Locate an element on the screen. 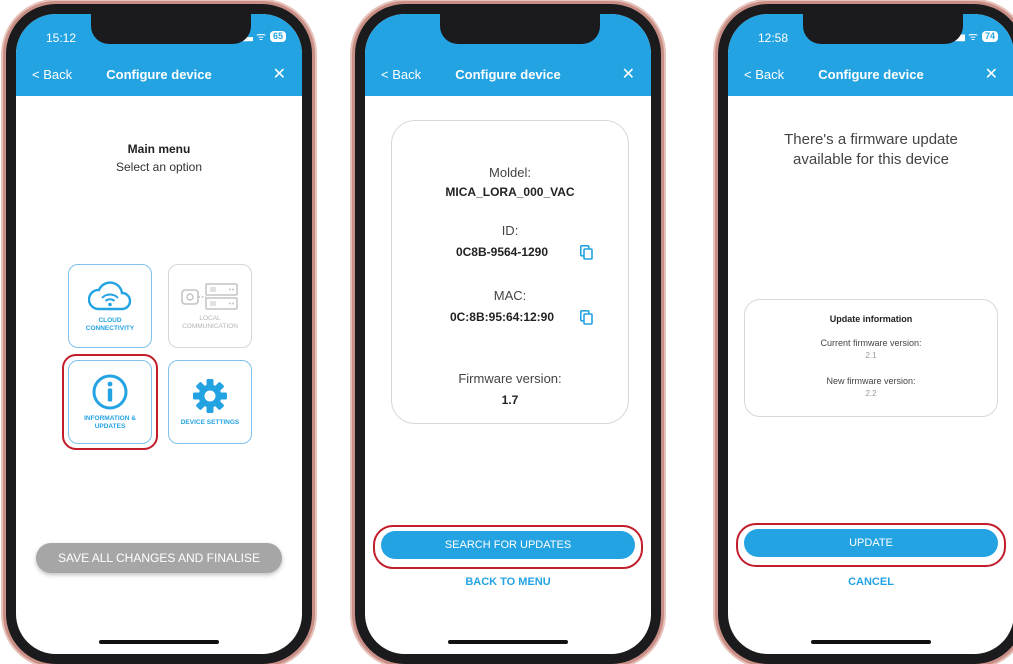  device-settings-tile: DEVICE SETTINGS is located at coordinates (210, 402).